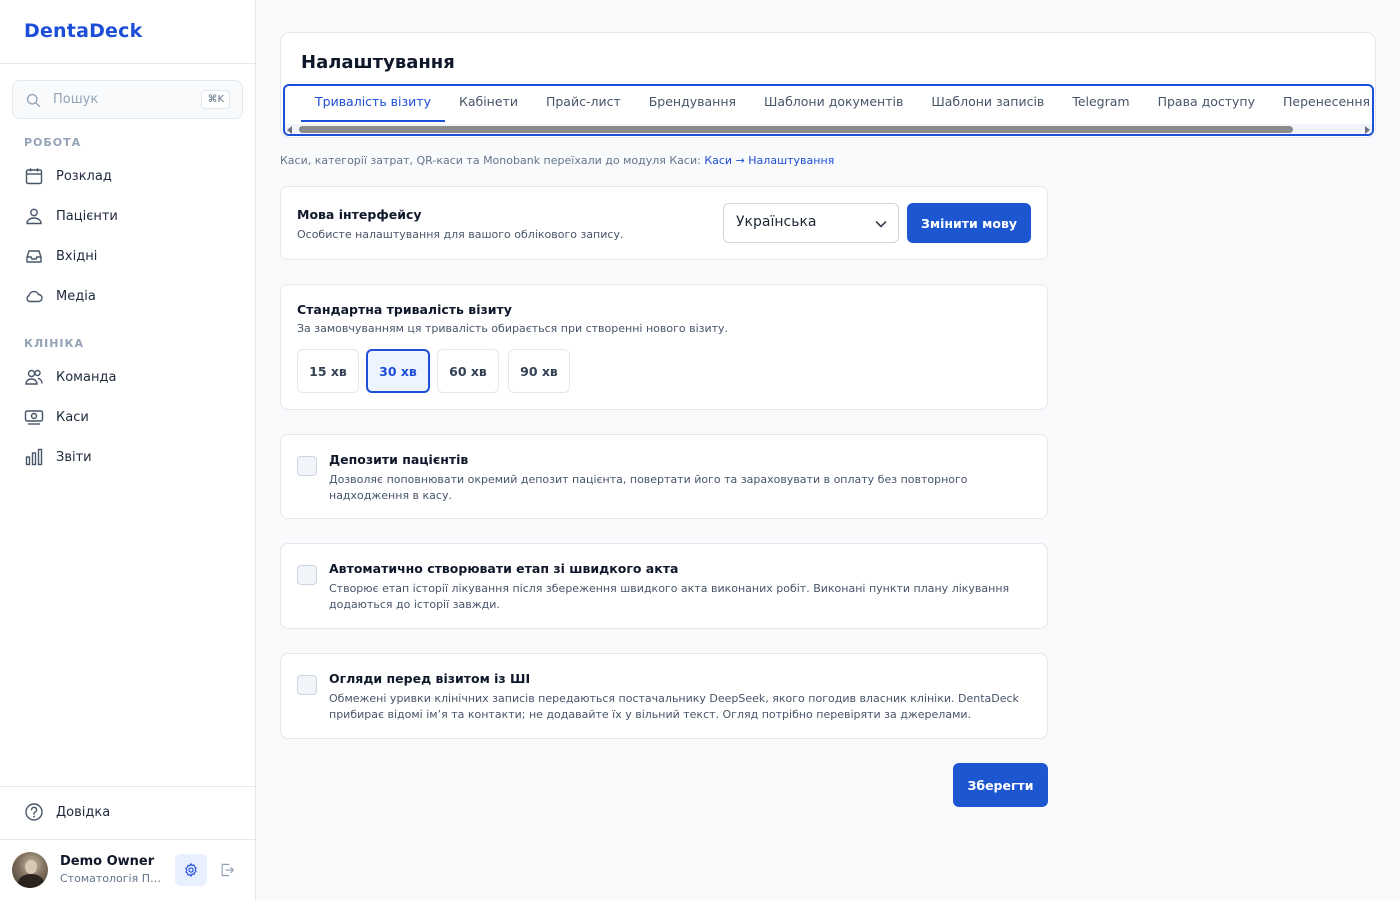 The image size is (1400, 900). What do you see at coordinates (53, 142) in the screenshot?
I see `section-title-work: РОБОТА` at bounding box center [53, 142].